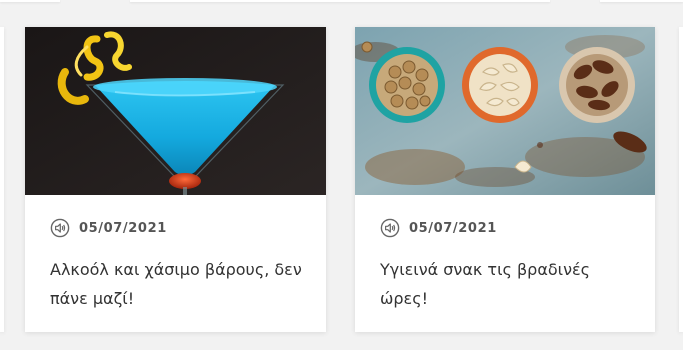 This screenshot has width=683, height=350. I want to click on partial-card-left, so click(2, 179).